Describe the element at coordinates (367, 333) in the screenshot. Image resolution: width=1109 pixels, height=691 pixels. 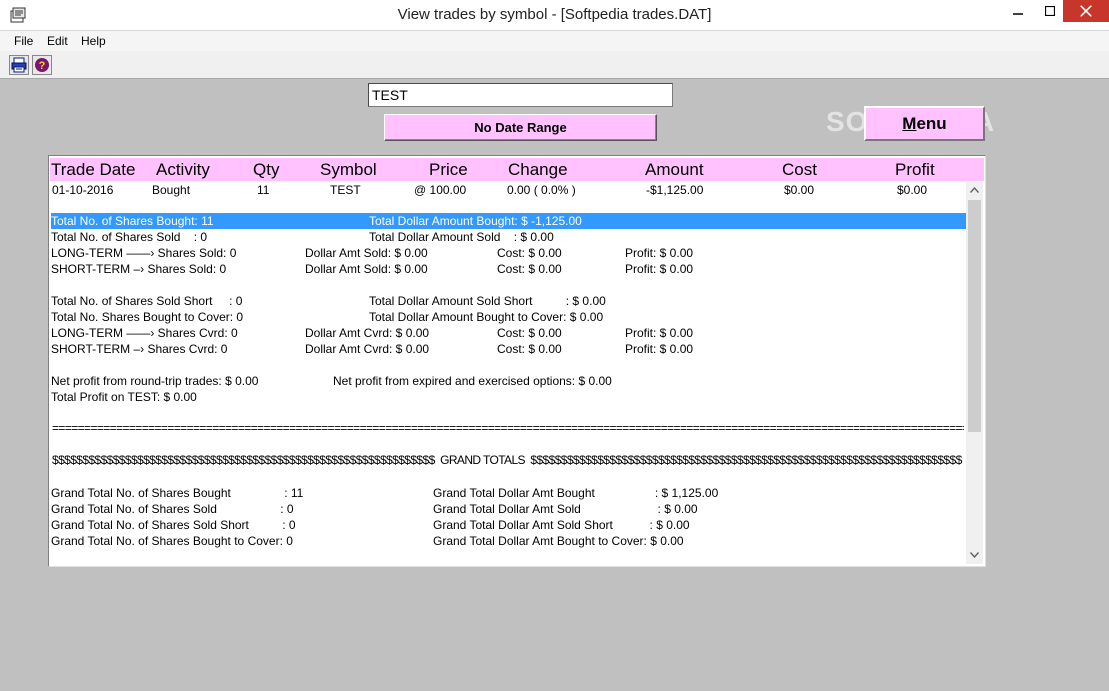
I see `lt-cvrd-amt: Dollar Amt Cvrd: $ 0.00` at that location.